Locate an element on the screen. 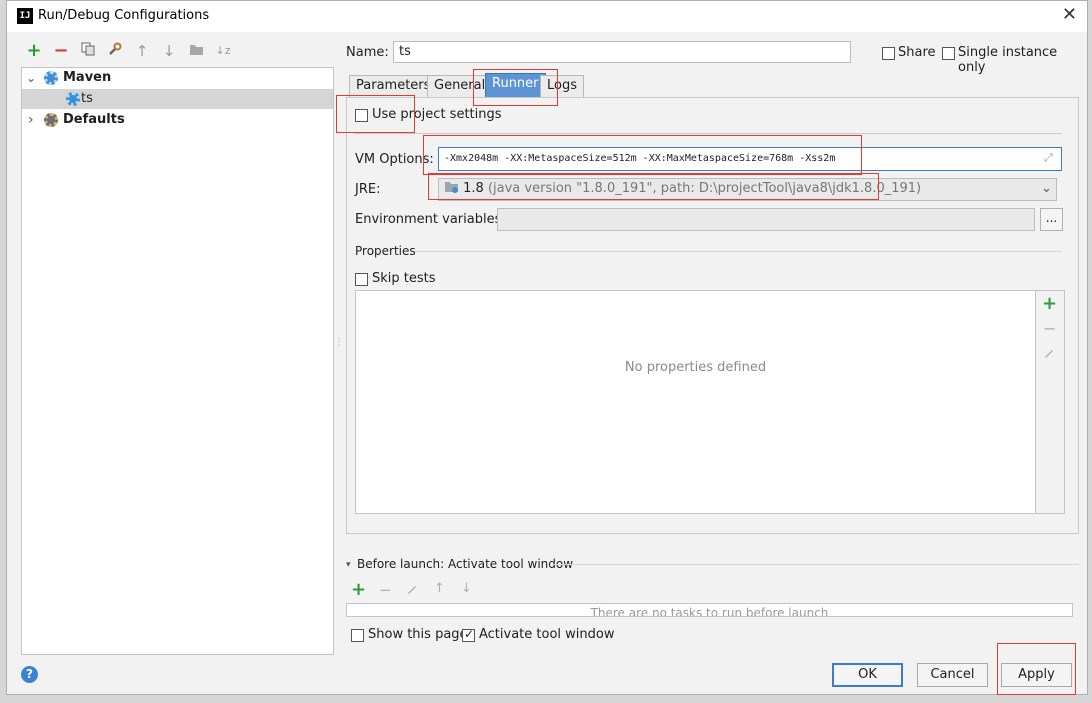  activate-tool-window-checkbox is located at coordinates (468, 634).